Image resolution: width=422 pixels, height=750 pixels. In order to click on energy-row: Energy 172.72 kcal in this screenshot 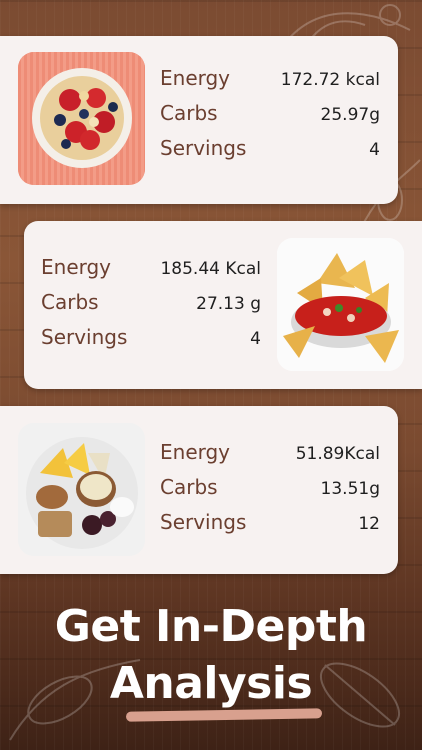, I will do `click(270, 83)`.